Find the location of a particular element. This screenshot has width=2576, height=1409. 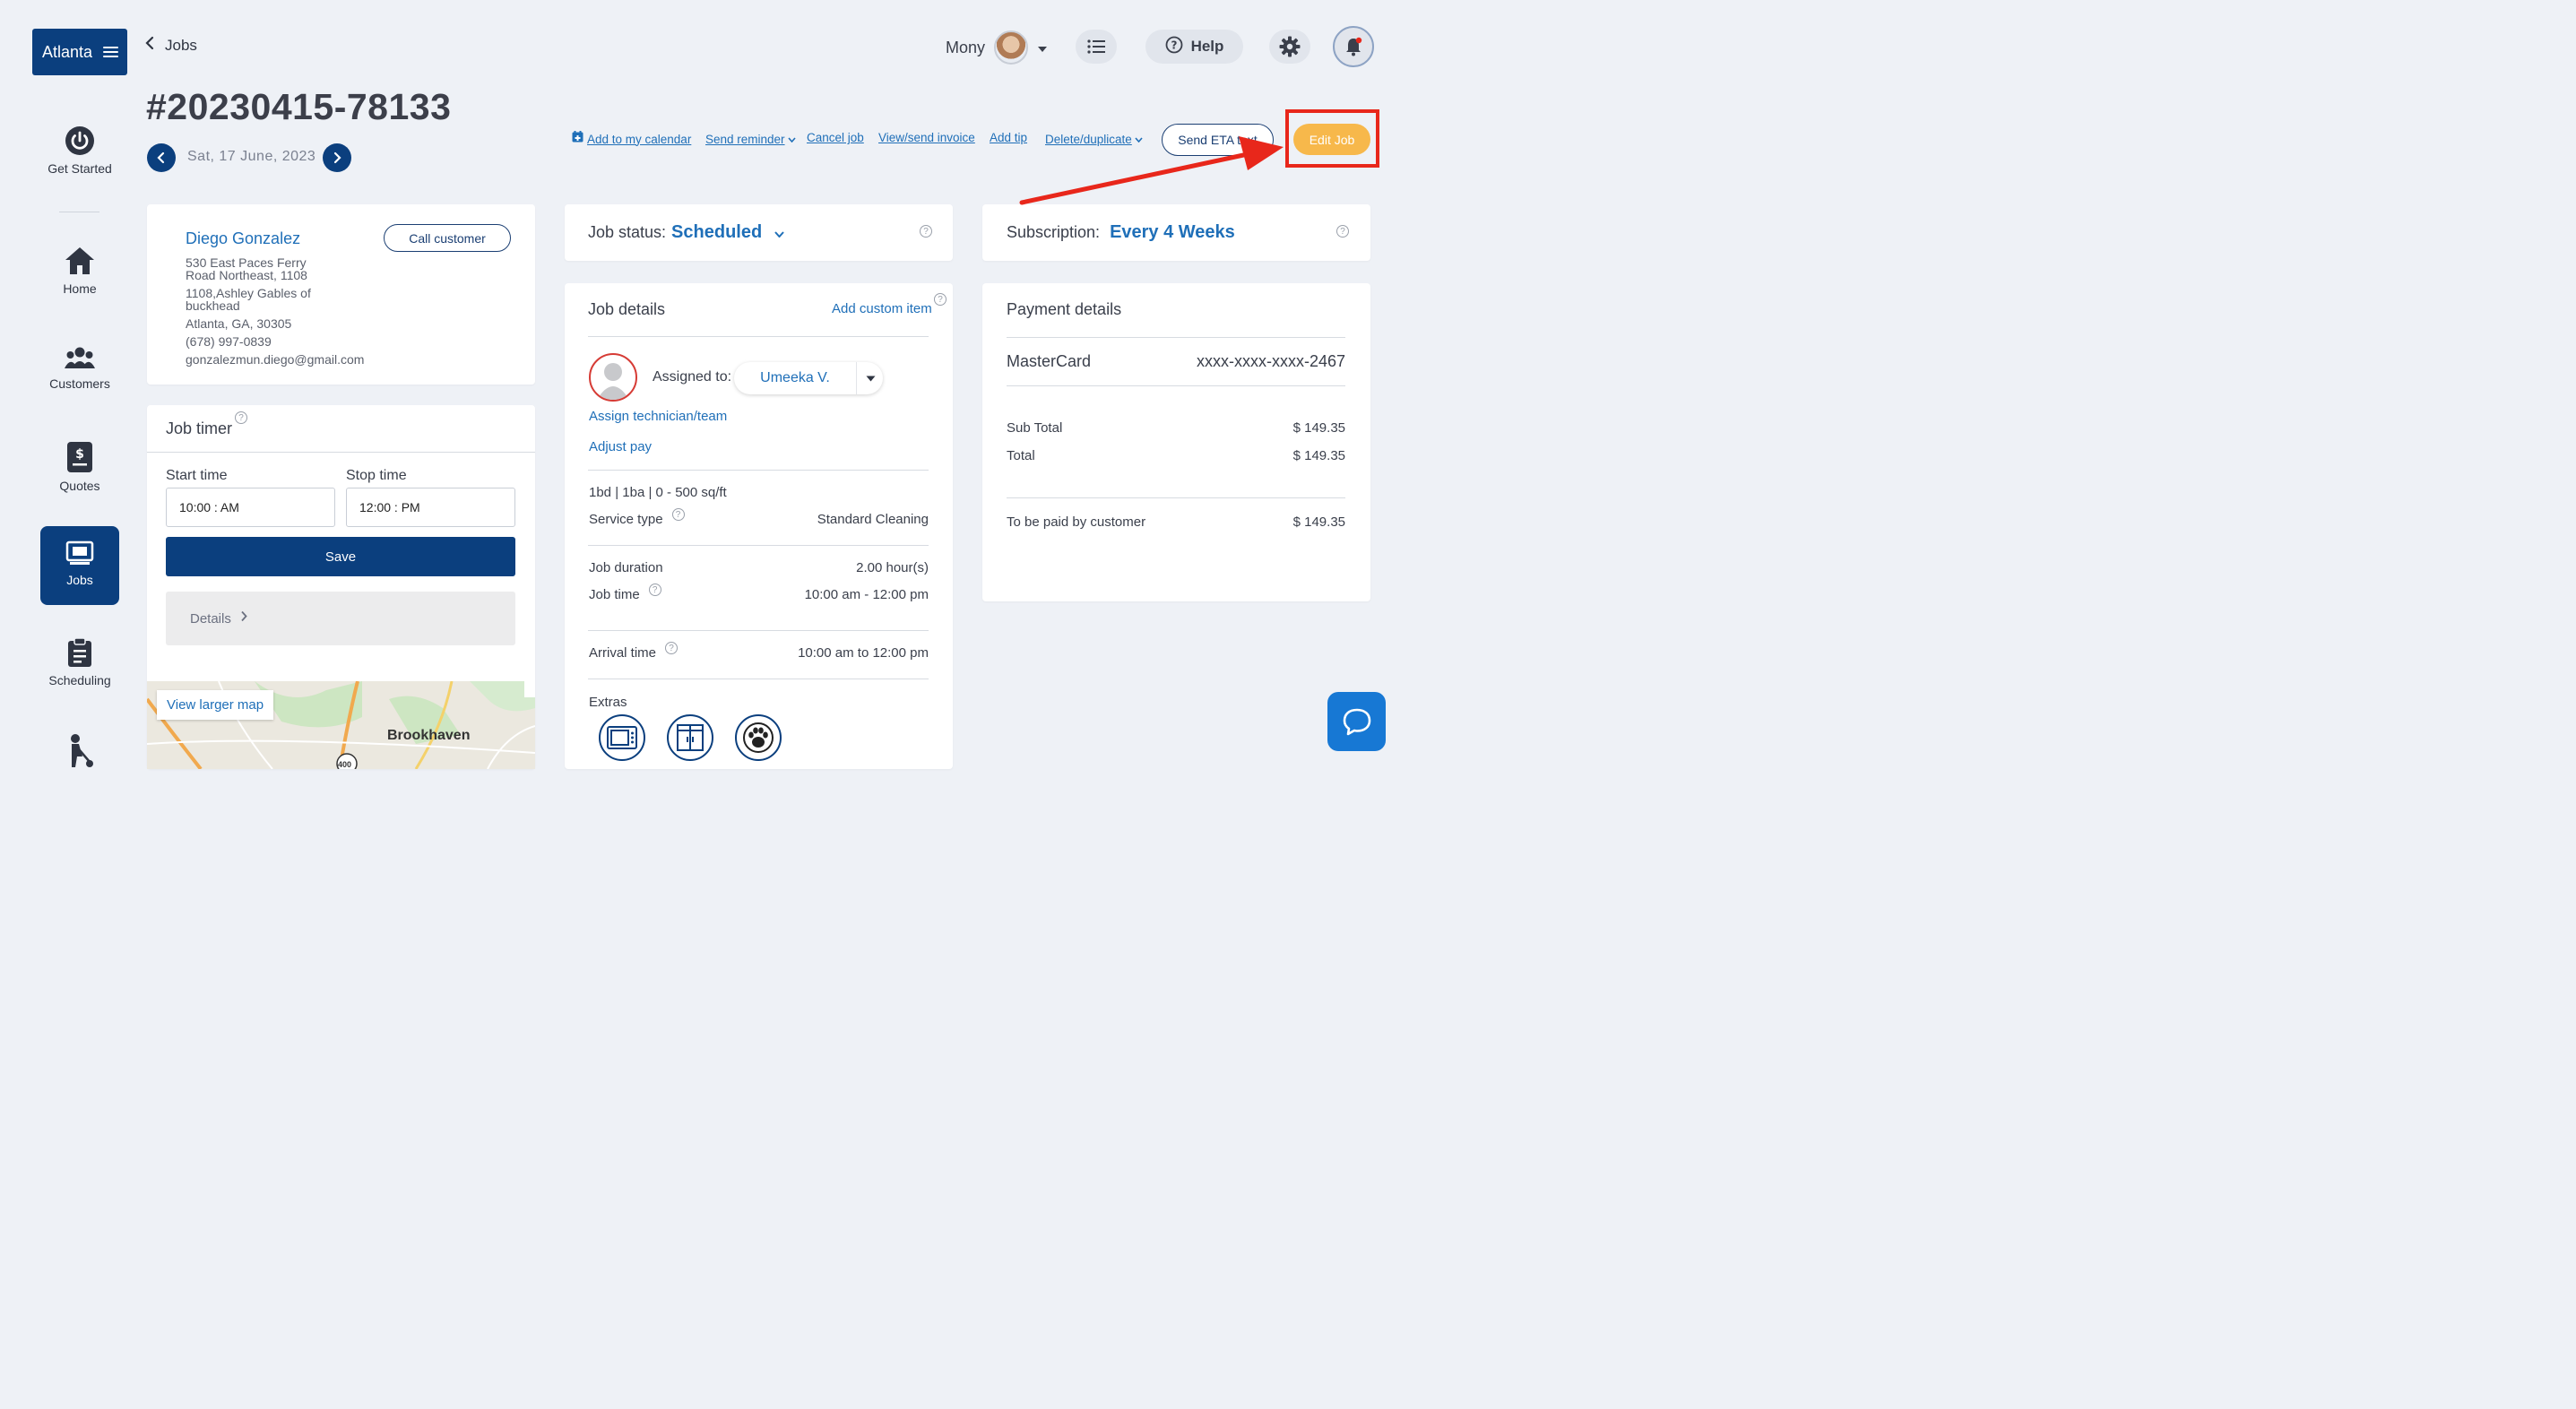

payment-title: Payment details is located at coordinates (1064, 309).